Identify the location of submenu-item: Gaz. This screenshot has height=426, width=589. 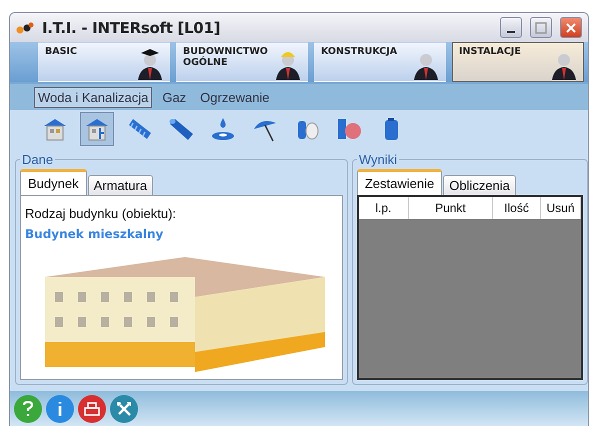
(174, 97).